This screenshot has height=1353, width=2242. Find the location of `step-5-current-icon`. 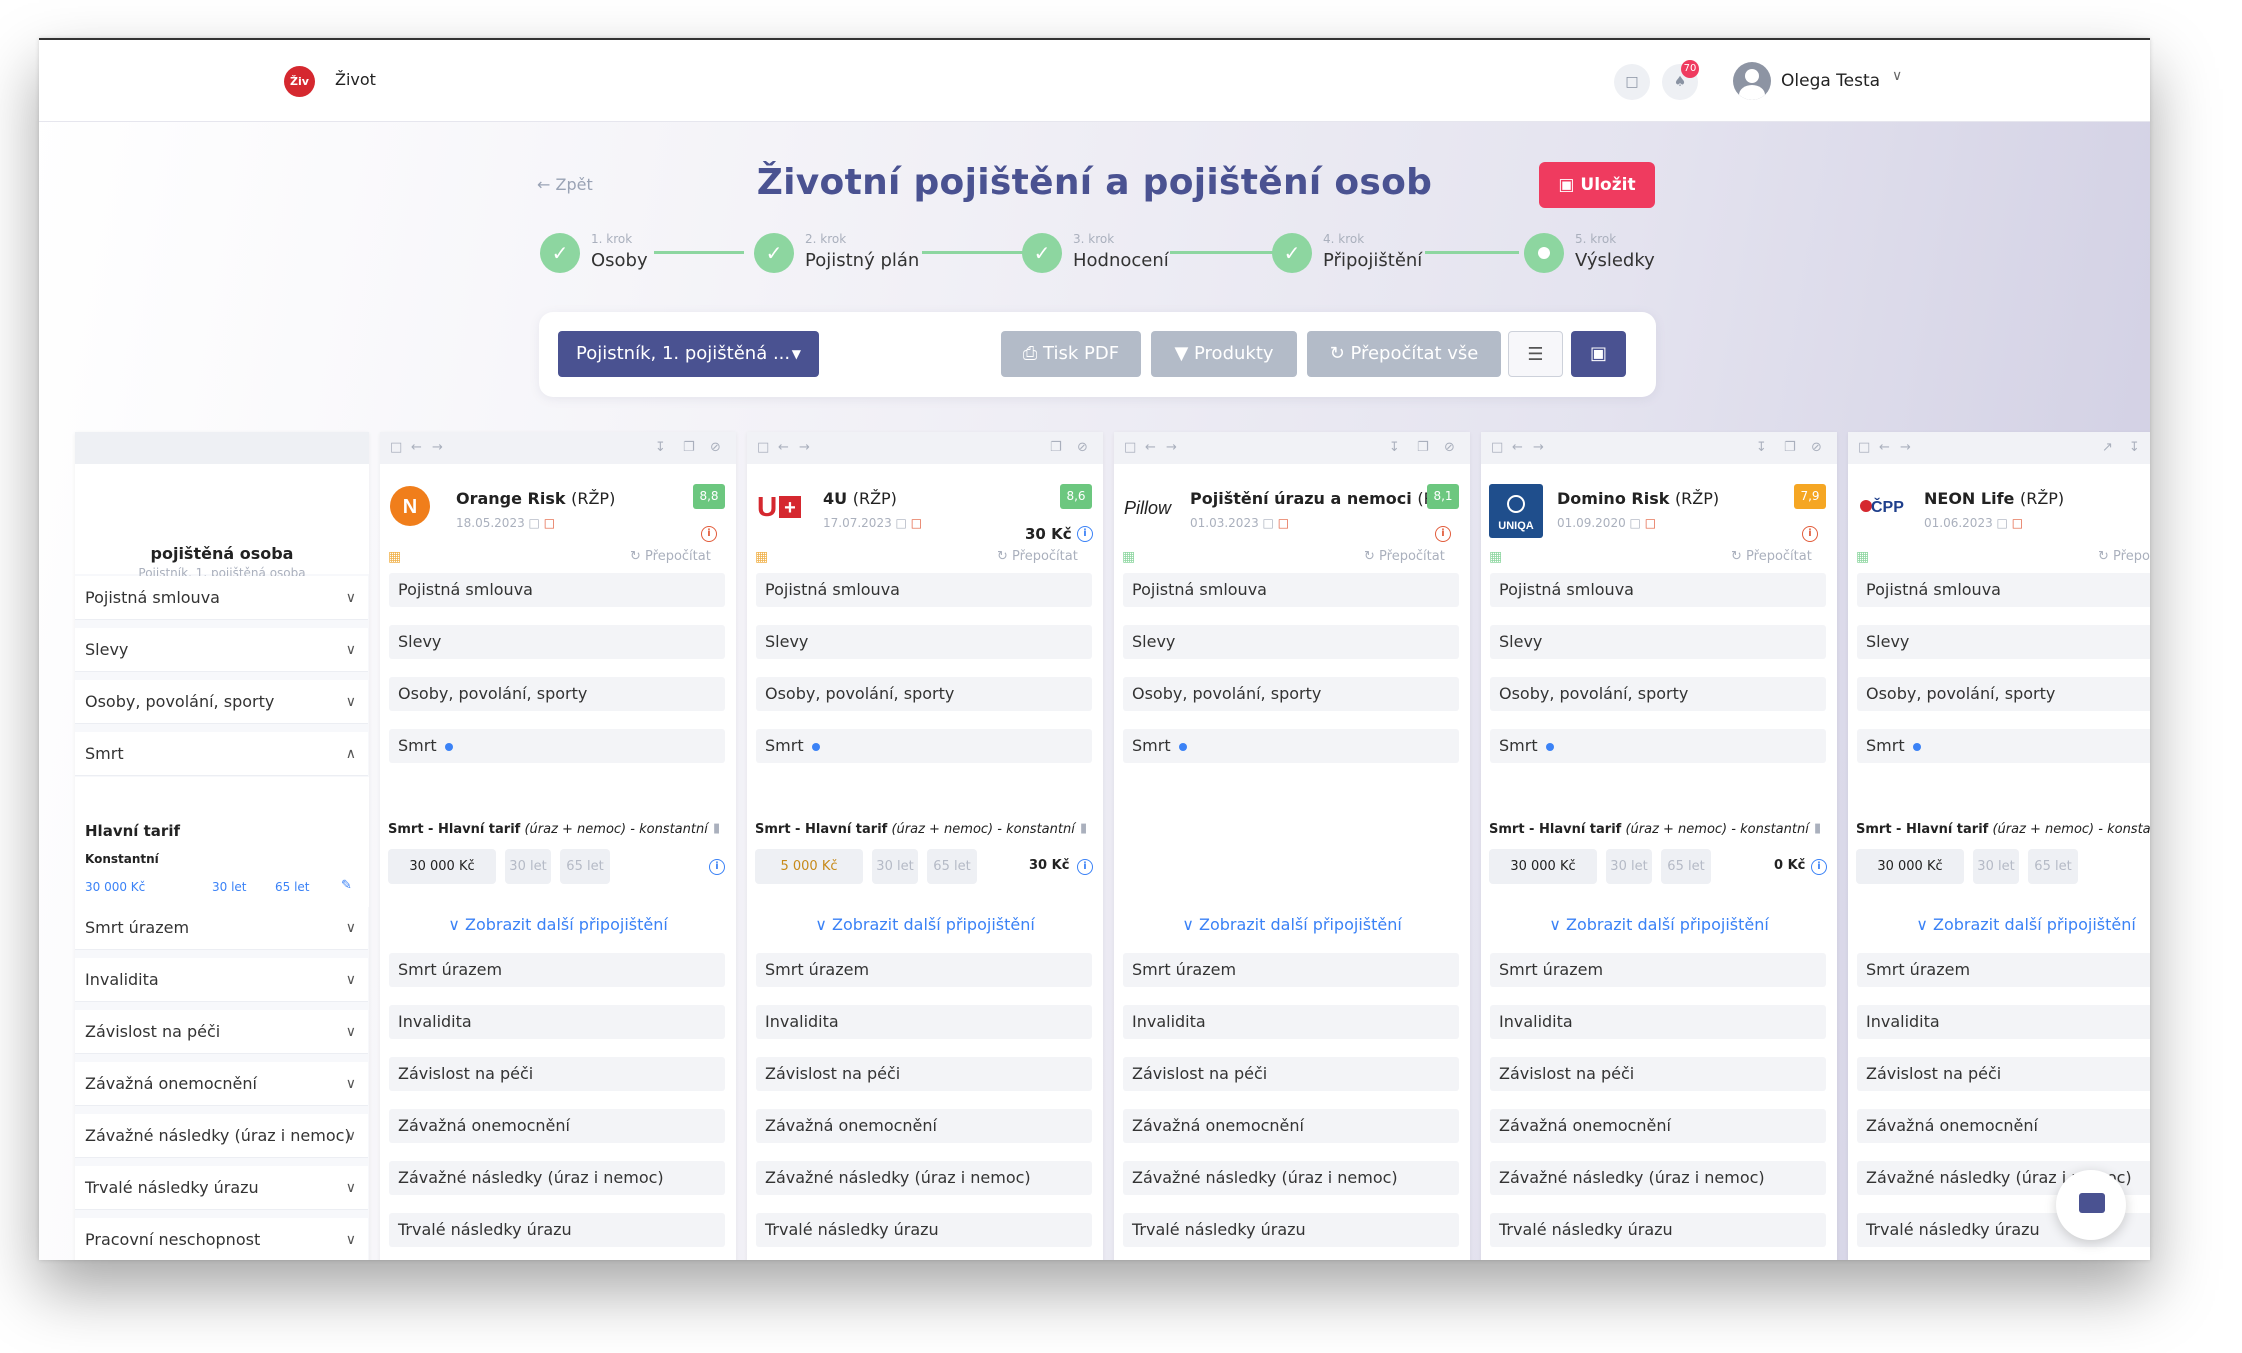

step-5-current-icon is located at coordinates (1544, 253).